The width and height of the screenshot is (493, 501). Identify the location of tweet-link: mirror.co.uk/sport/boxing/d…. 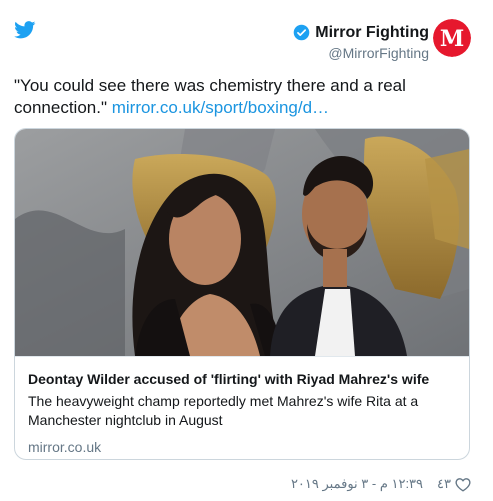
(220, 107).